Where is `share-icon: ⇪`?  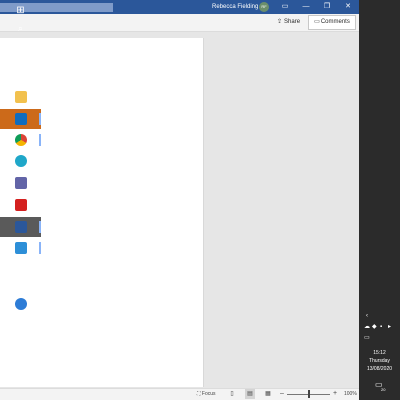 share-icon: ⇪ is located at coordinates (280, 22).